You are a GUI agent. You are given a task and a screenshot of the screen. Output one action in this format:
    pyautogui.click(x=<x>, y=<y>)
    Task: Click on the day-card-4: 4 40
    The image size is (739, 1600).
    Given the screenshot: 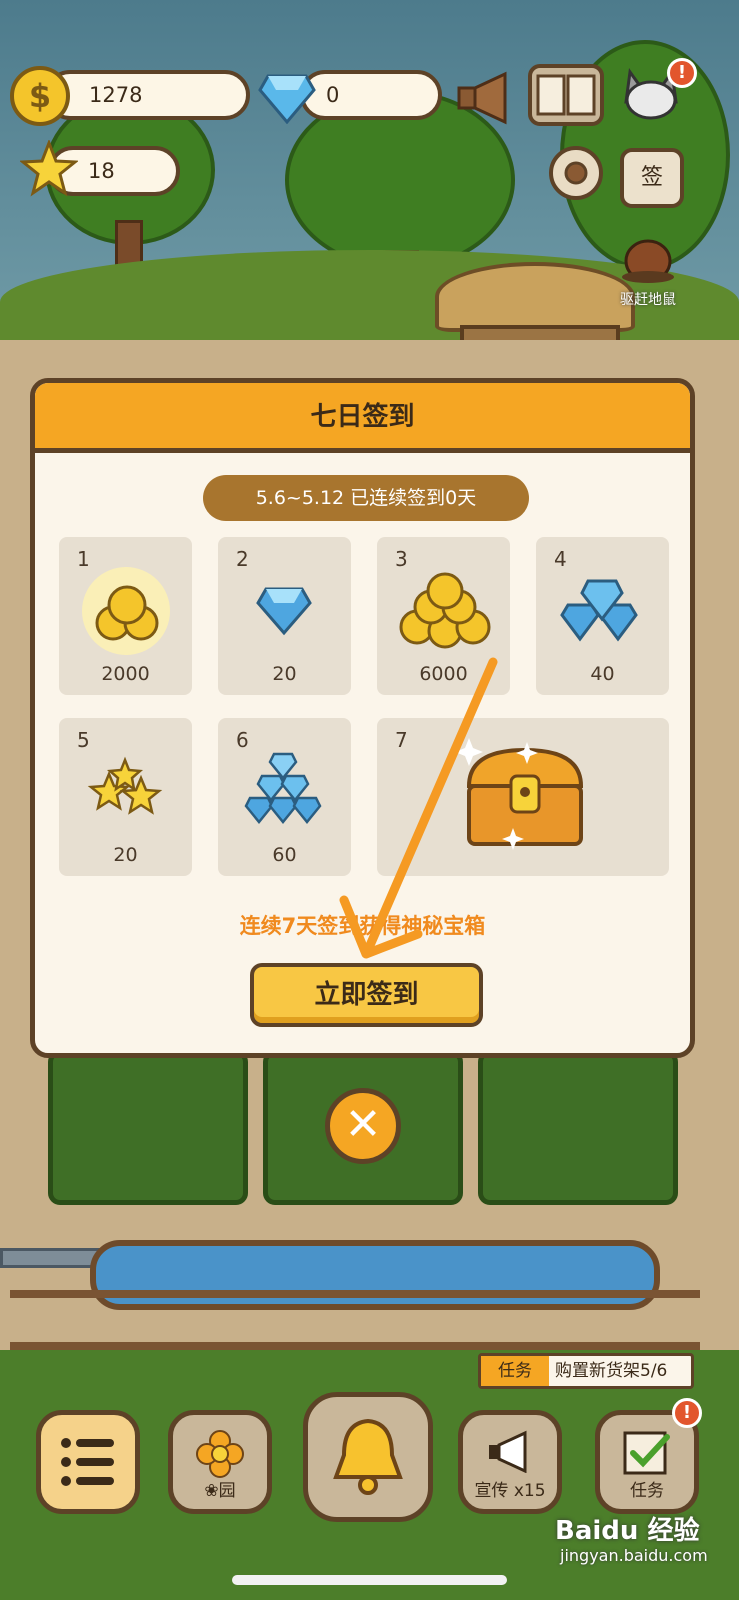 What is the action you would take?
    pyautogui.click(x=602, y=616)
    